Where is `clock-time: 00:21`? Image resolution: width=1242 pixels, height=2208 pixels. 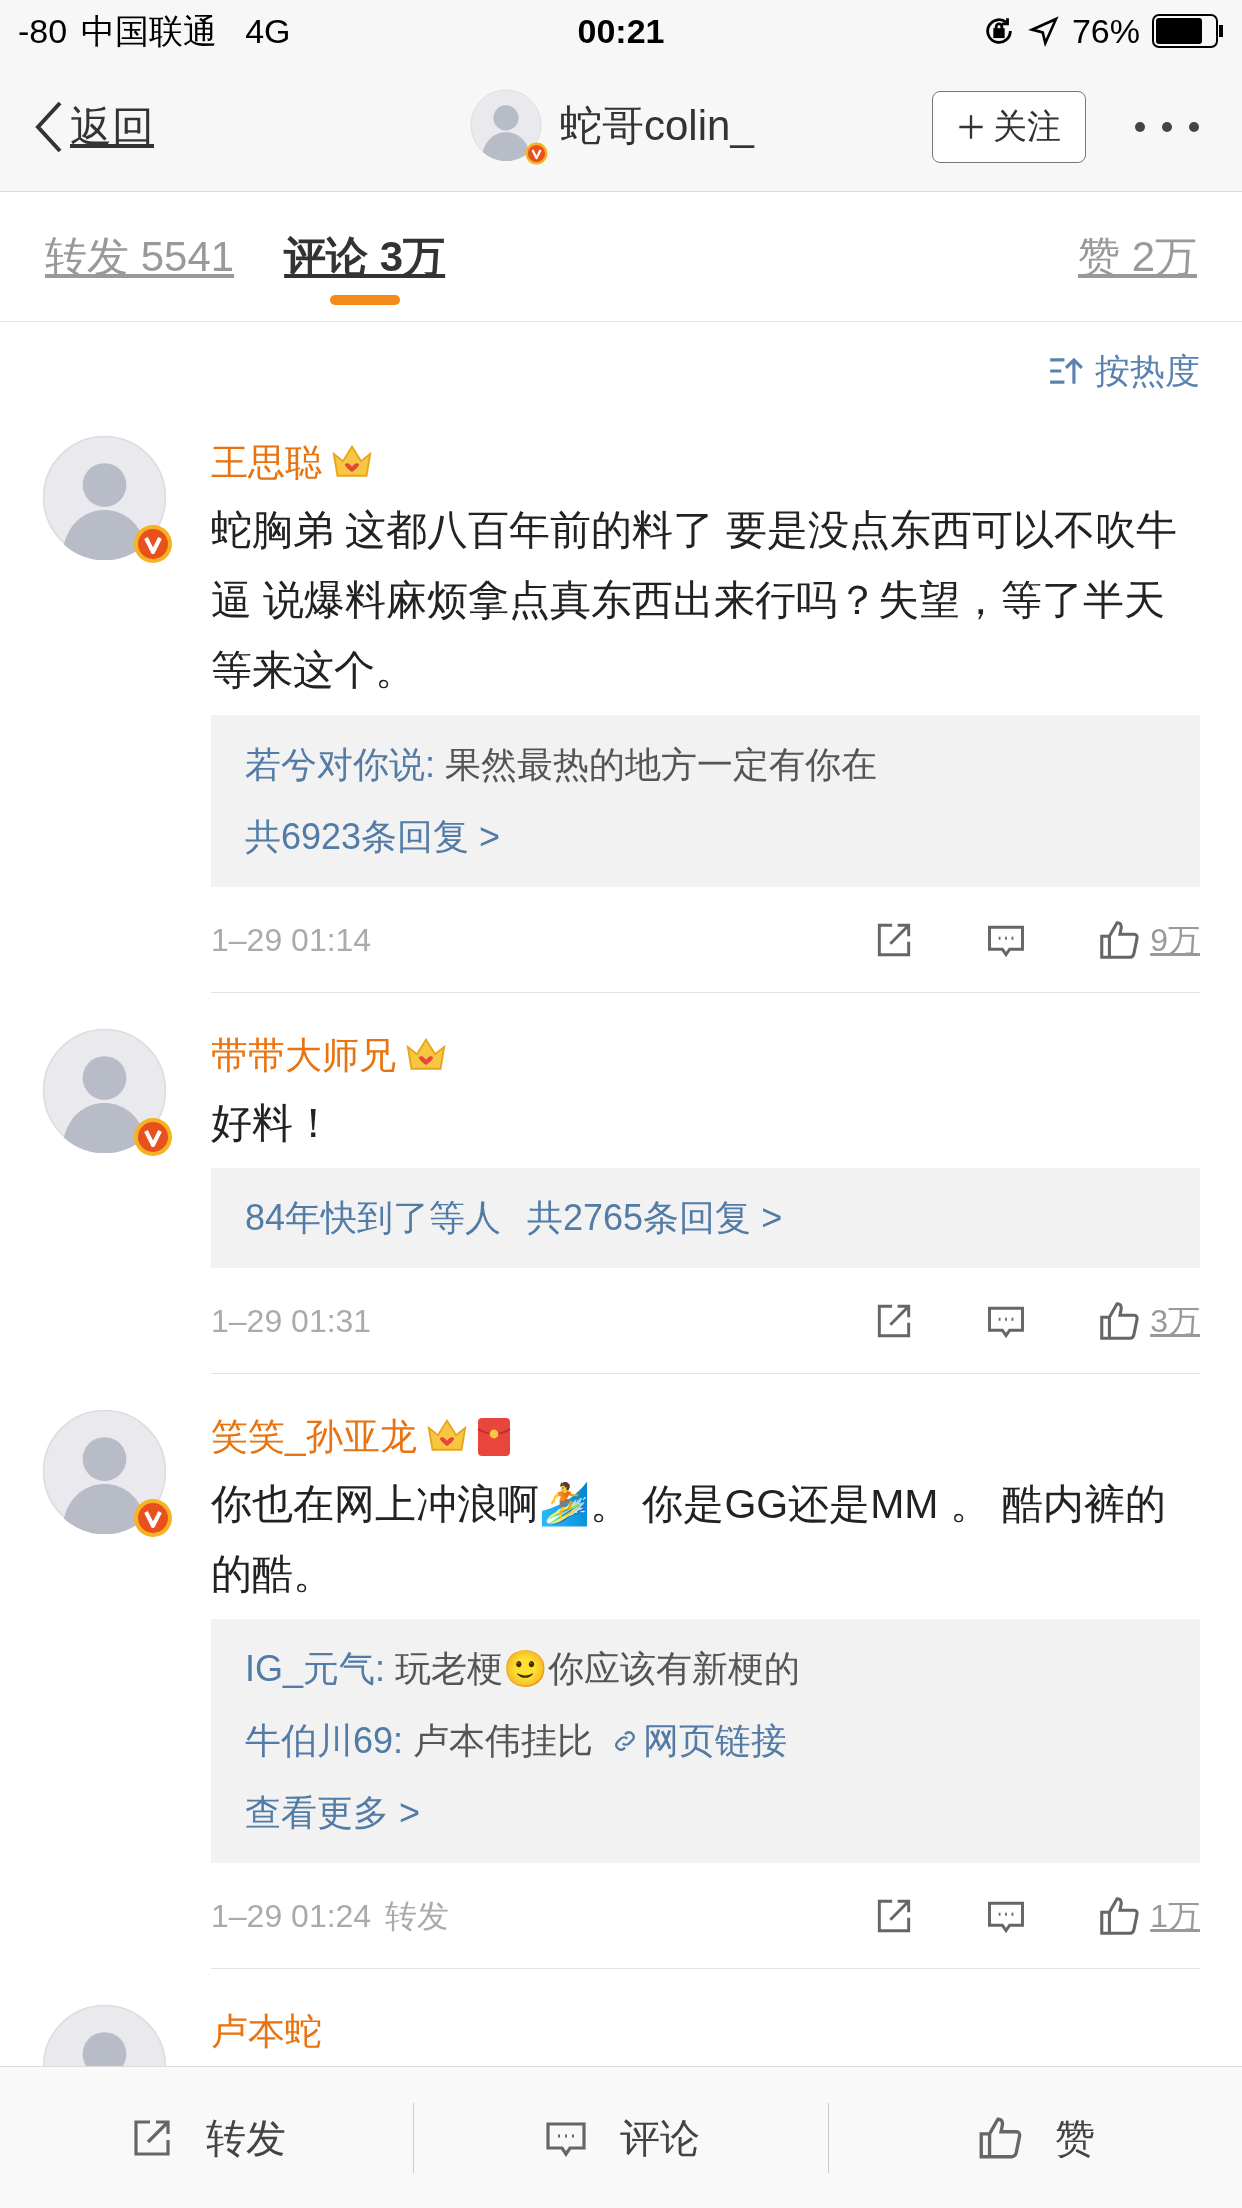 clock-time: 00:21 is located at coordinates (621, 31).